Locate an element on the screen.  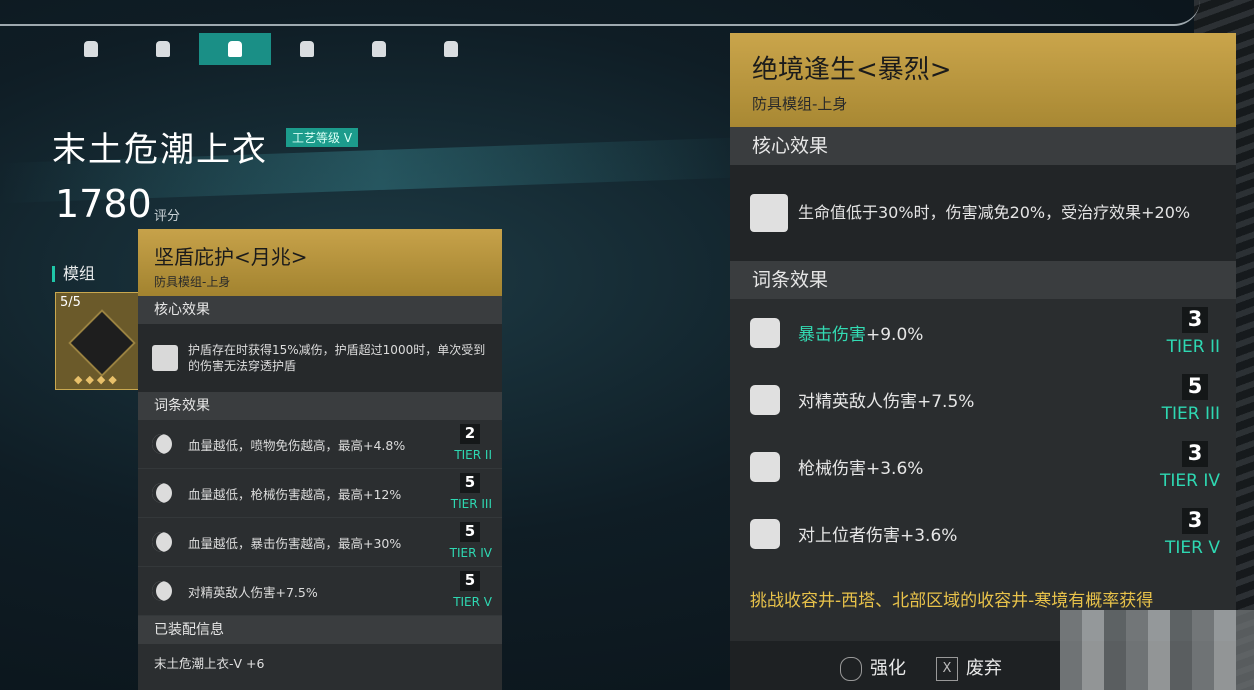
tooltip-title: 坚盾庇护<月兆> is located at coordinates (231, 257).